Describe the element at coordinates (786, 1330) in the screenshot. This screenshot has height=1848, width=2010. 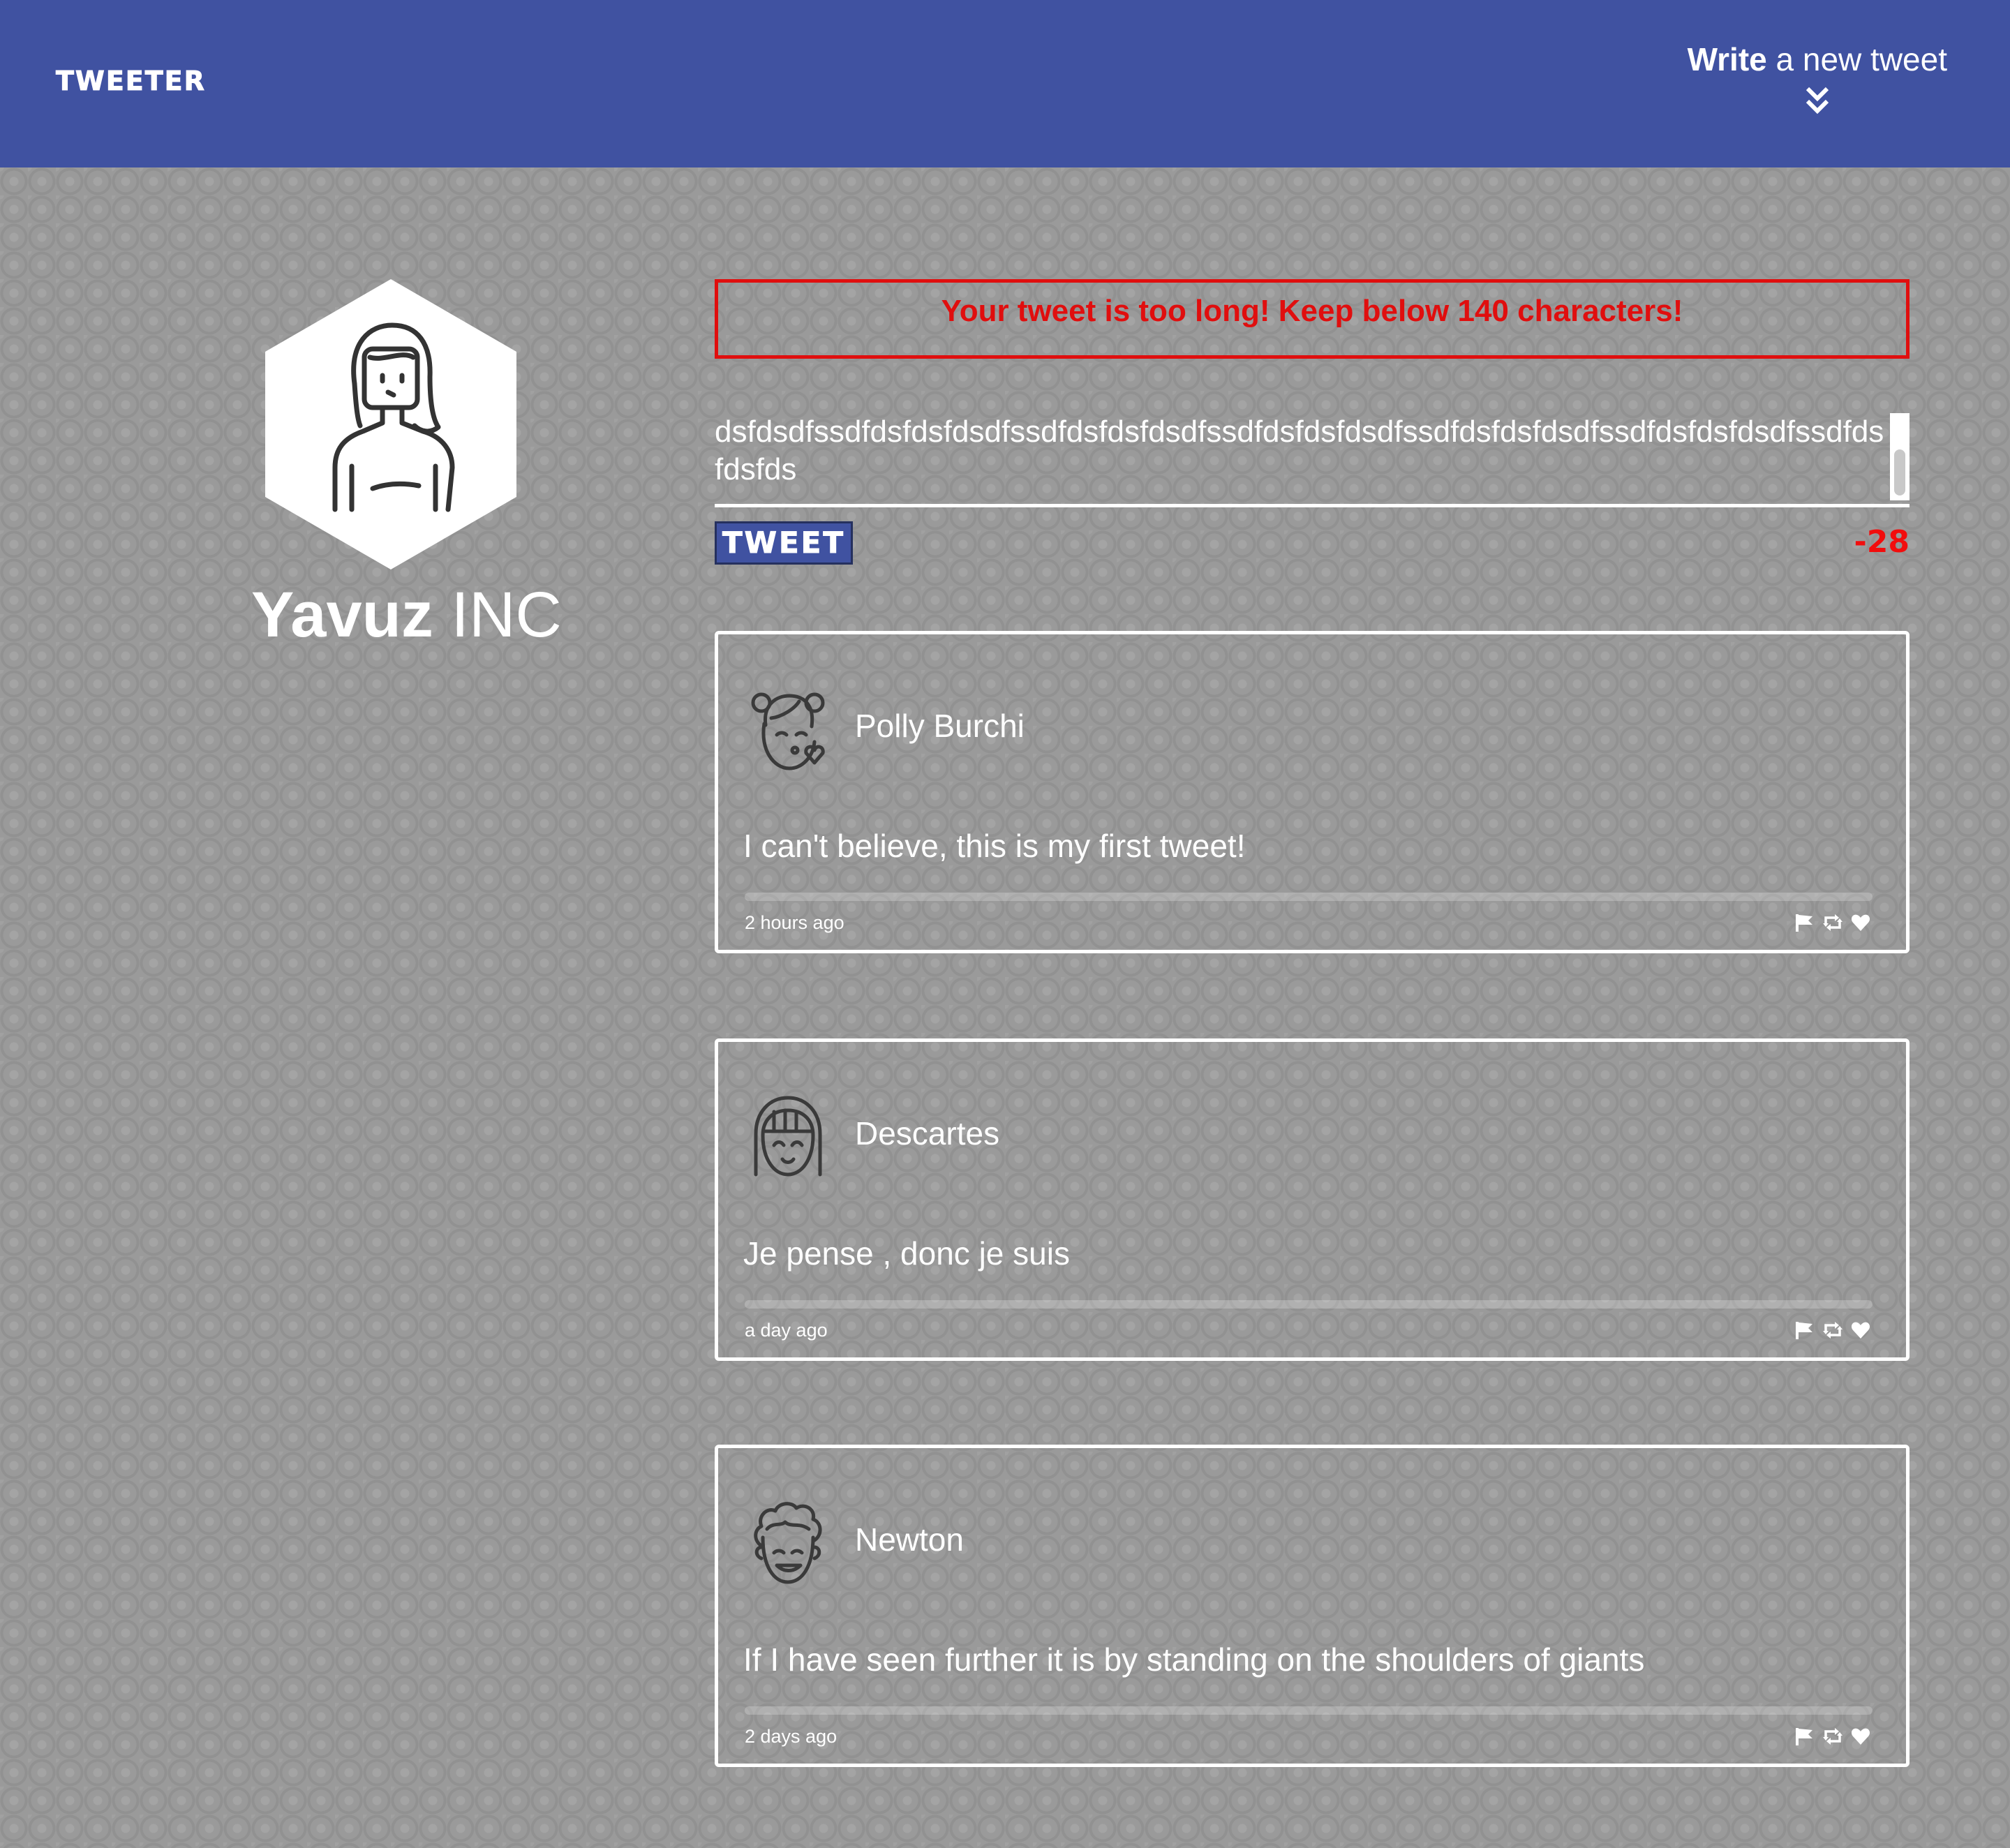
I see `tweet-timestamp: a day ago` at that location.